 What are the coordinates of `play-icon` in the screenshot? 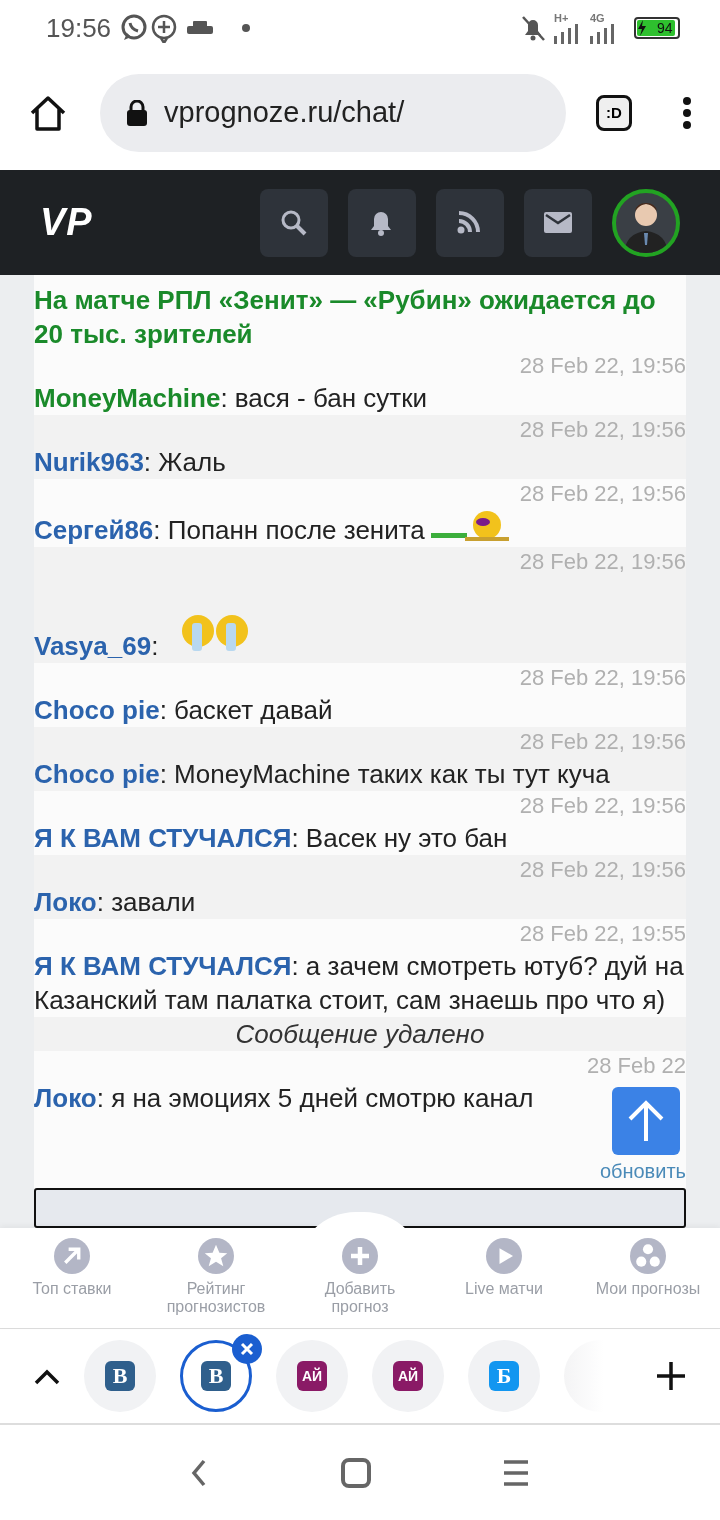 It's located at (504, 1256).